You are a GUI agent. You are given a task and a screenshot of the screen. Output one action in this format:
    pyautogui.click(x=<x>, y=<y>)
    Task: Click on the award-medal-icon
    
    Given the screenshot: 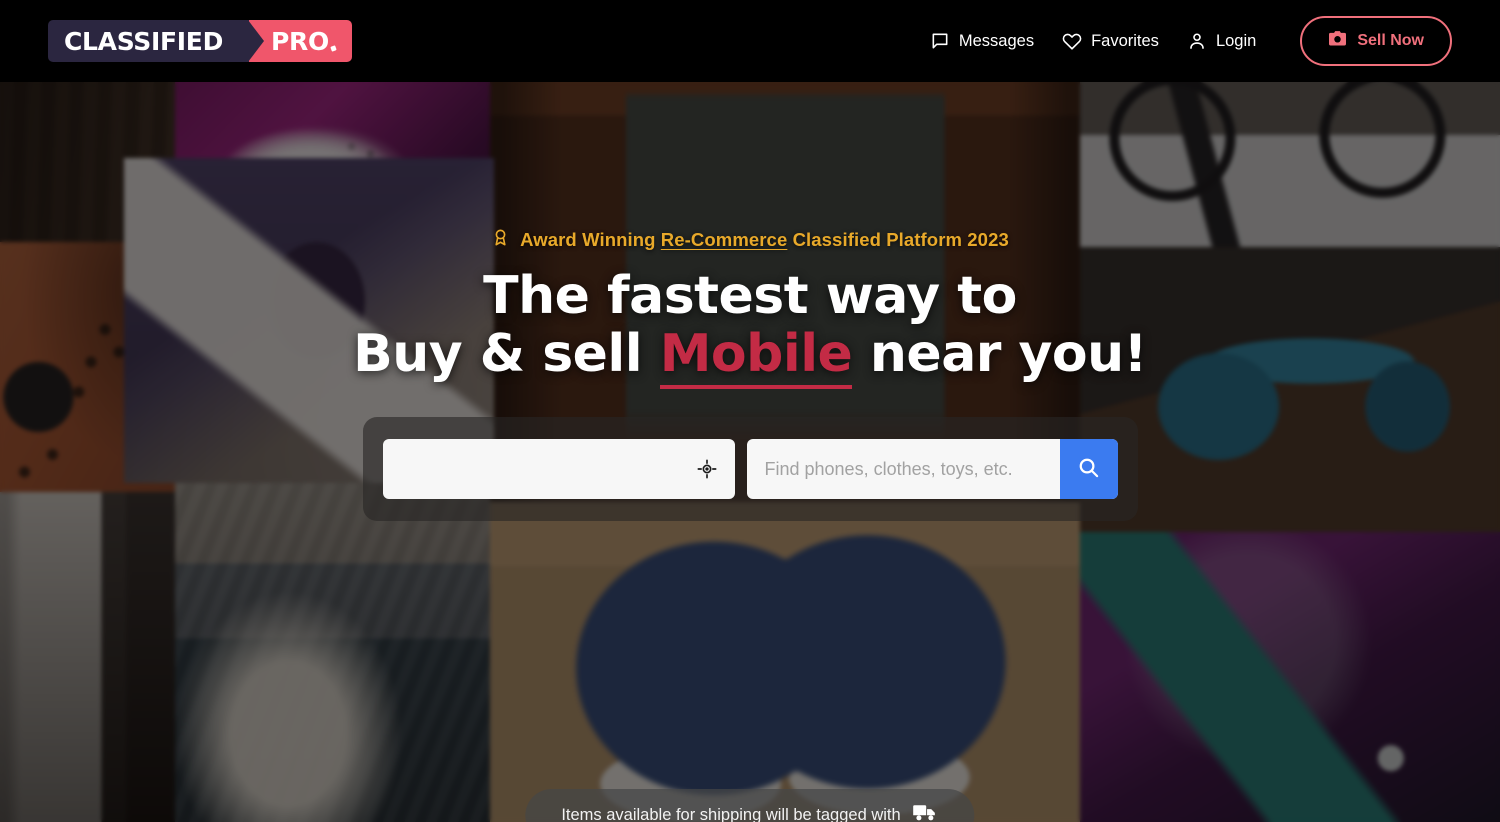 What is the action you would take?
    pyautogui.click(x=500, y=240)
    